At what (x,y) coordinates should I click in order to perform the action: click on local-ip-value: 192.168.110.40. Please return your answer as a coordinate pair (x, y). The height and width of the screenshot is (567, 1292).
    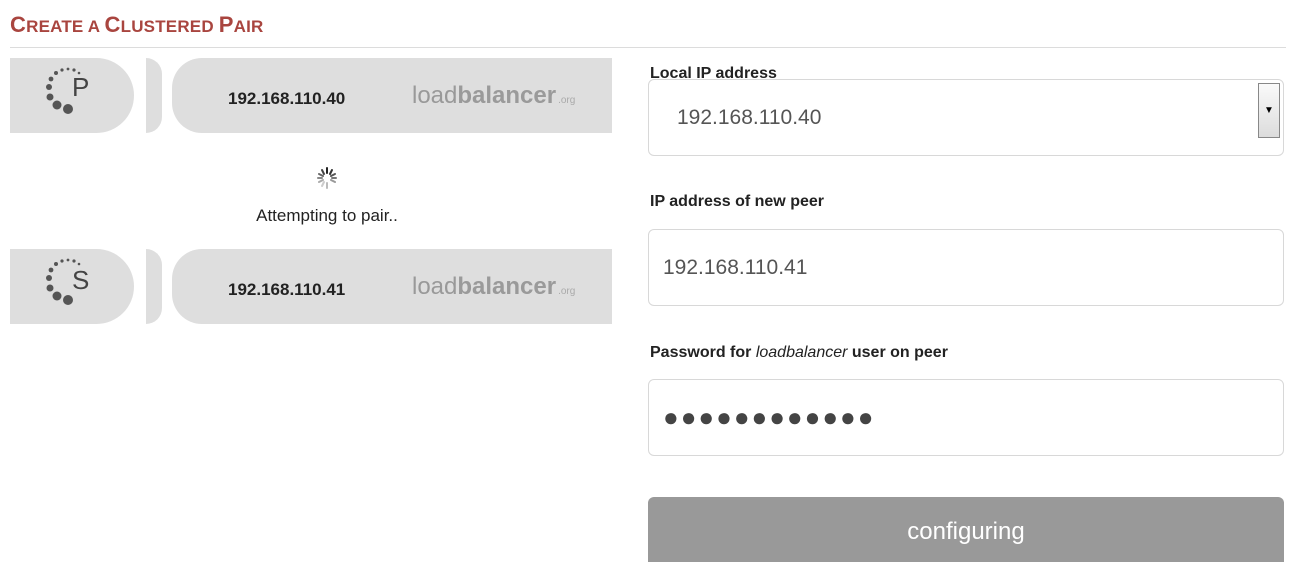
    Looking at the image, I should click on (749, 117).